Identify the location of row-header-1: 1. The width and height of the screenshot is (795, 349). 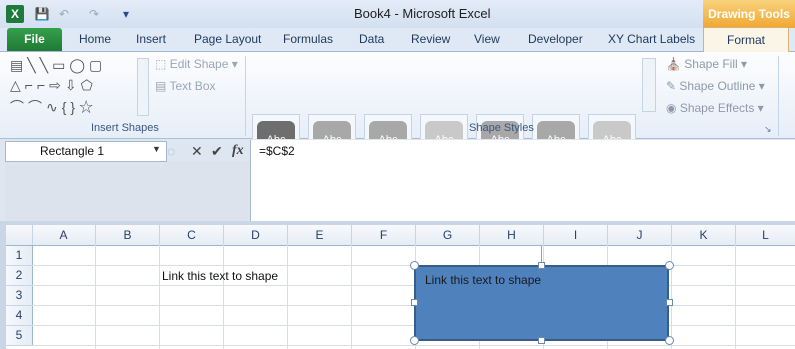
(19, 256).